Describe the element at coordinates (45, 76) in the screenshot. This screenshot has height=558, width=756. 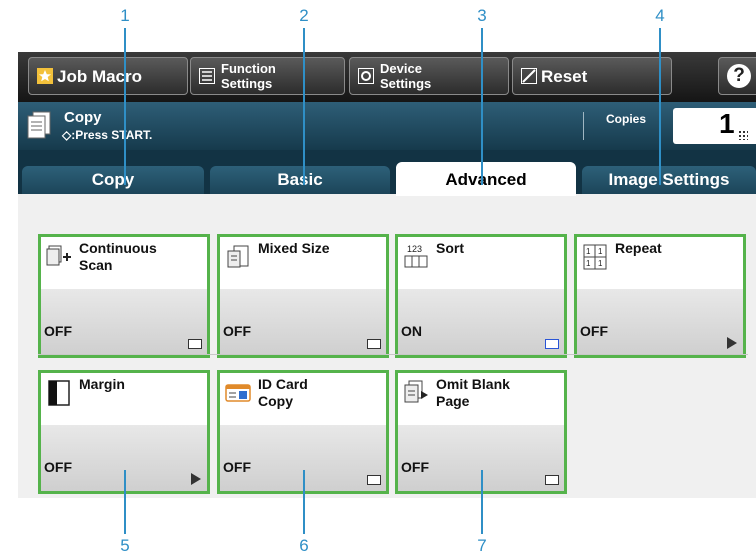
I see `star-icon` at that location.